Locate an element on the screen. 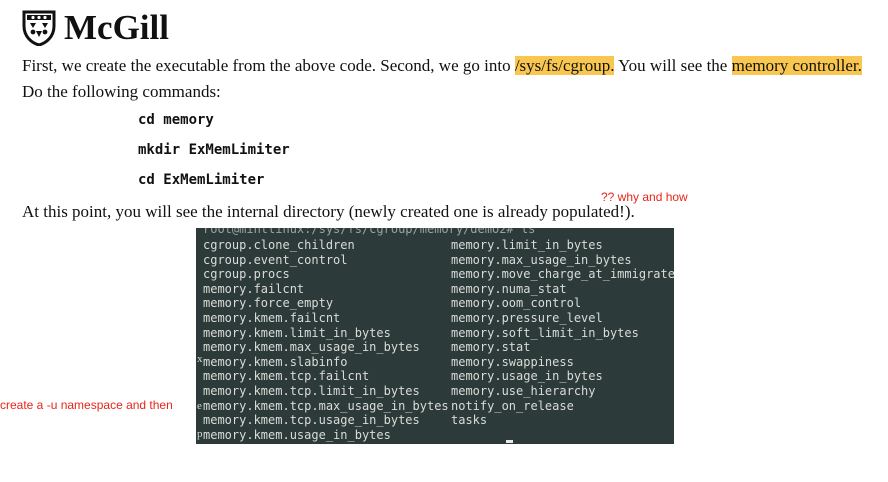 The width and height of the screenshot is (888, 482). highlight-memory-controller: memory controller. is located at coordinates (796, 65).